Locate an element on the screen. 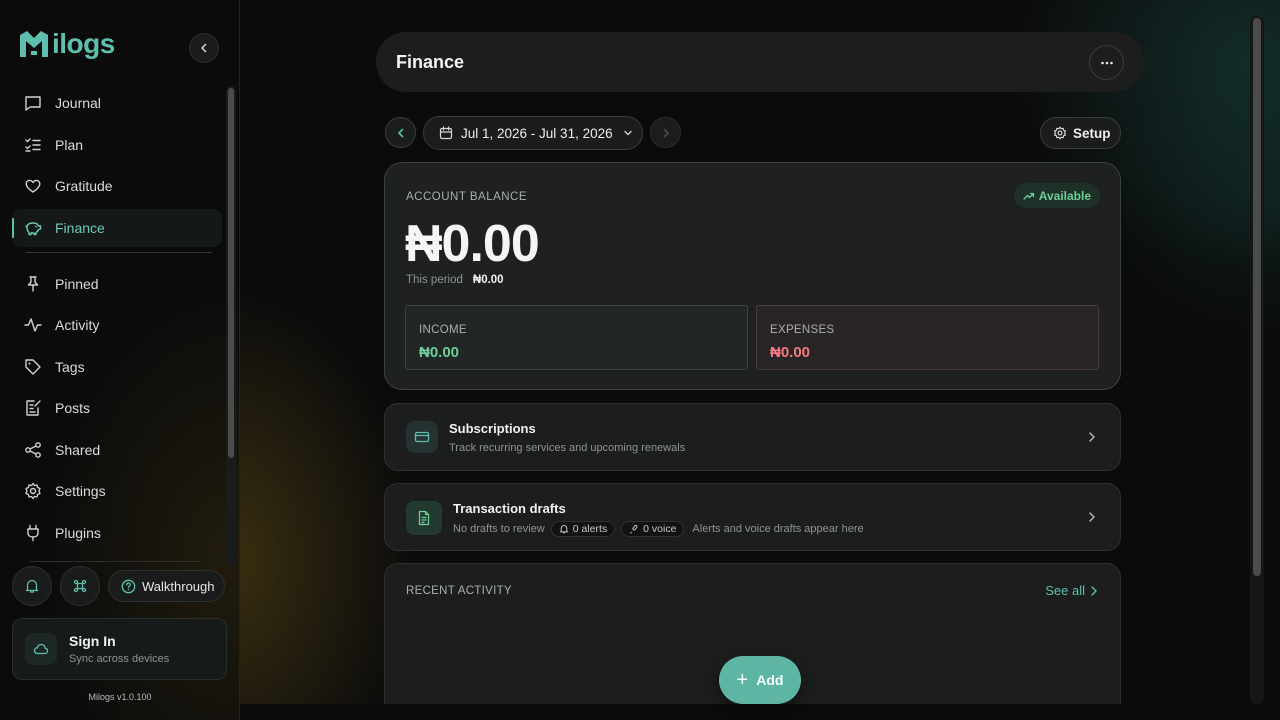  app-logo: ilogs is located at coordinates (66, 44).